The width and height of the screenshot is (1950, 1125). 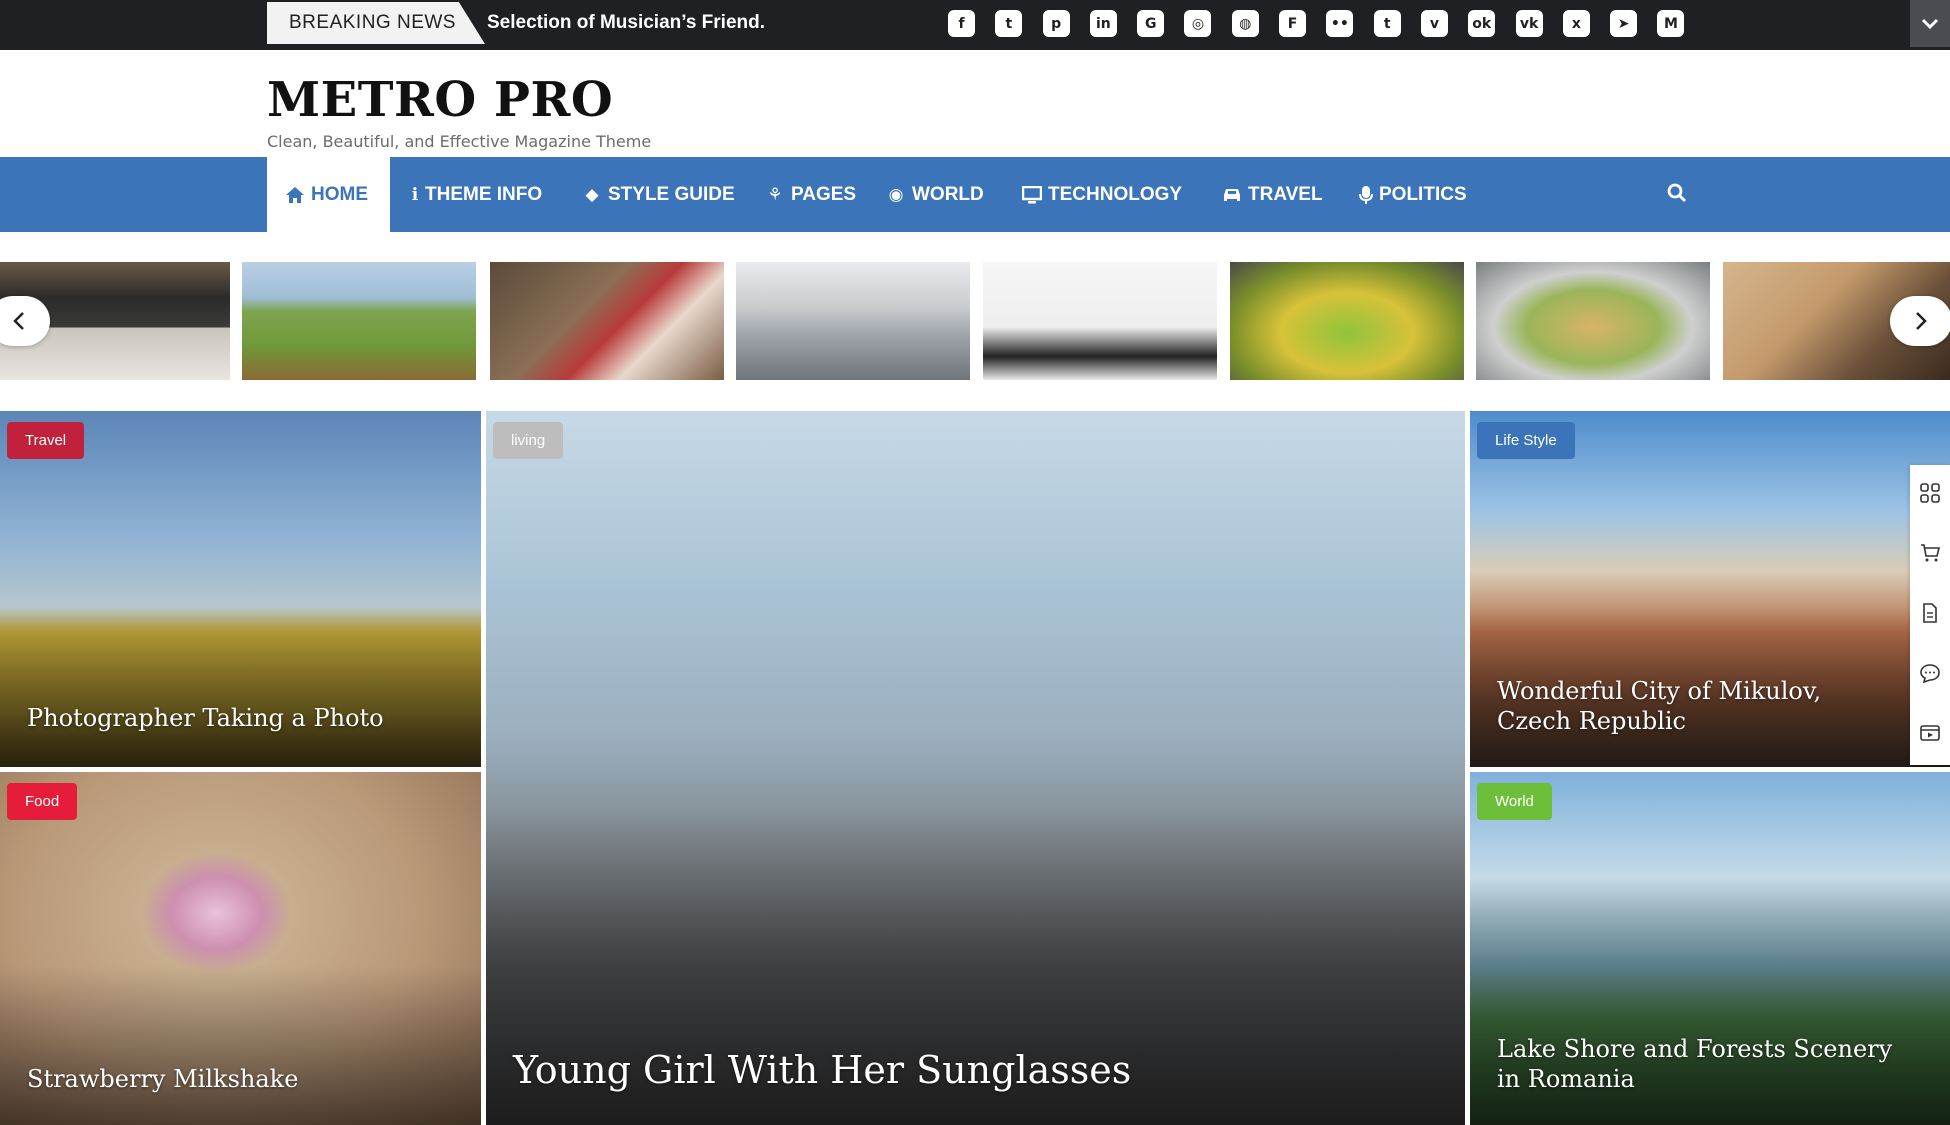 I want to click on featured-card-photographer: Travel Photographer Taking a Photo, so click(x=240, y=589).